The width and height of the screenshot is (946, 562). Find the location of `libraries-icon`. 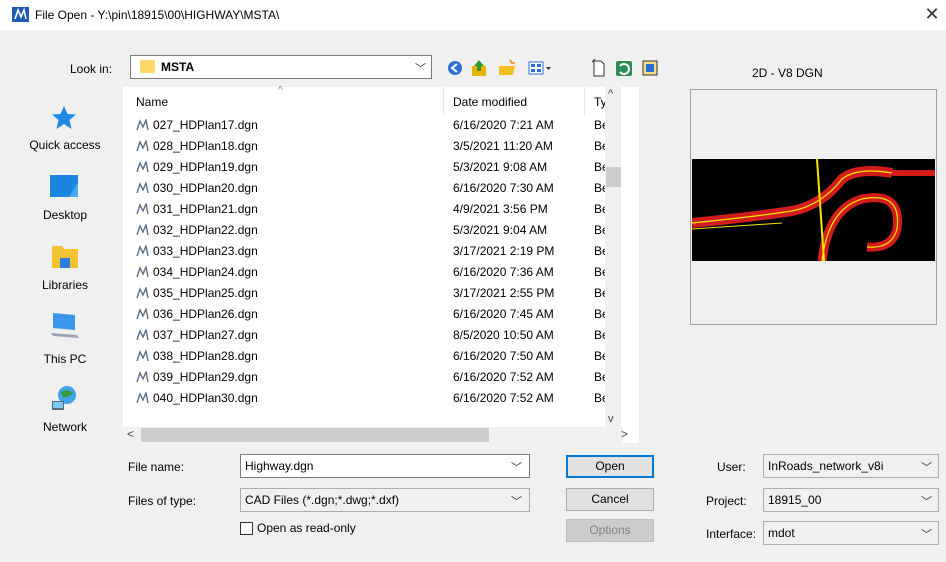

libraries-icon is located at coordinates (65, 257).